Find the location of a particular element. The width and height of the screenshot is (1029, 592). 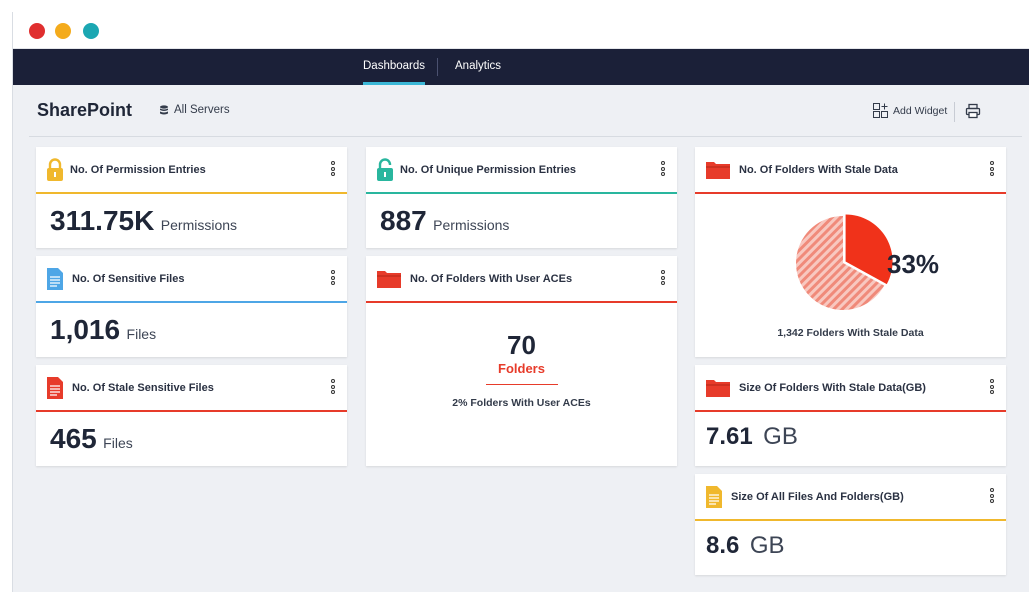

database-icon is located at coordinates (164, 109).